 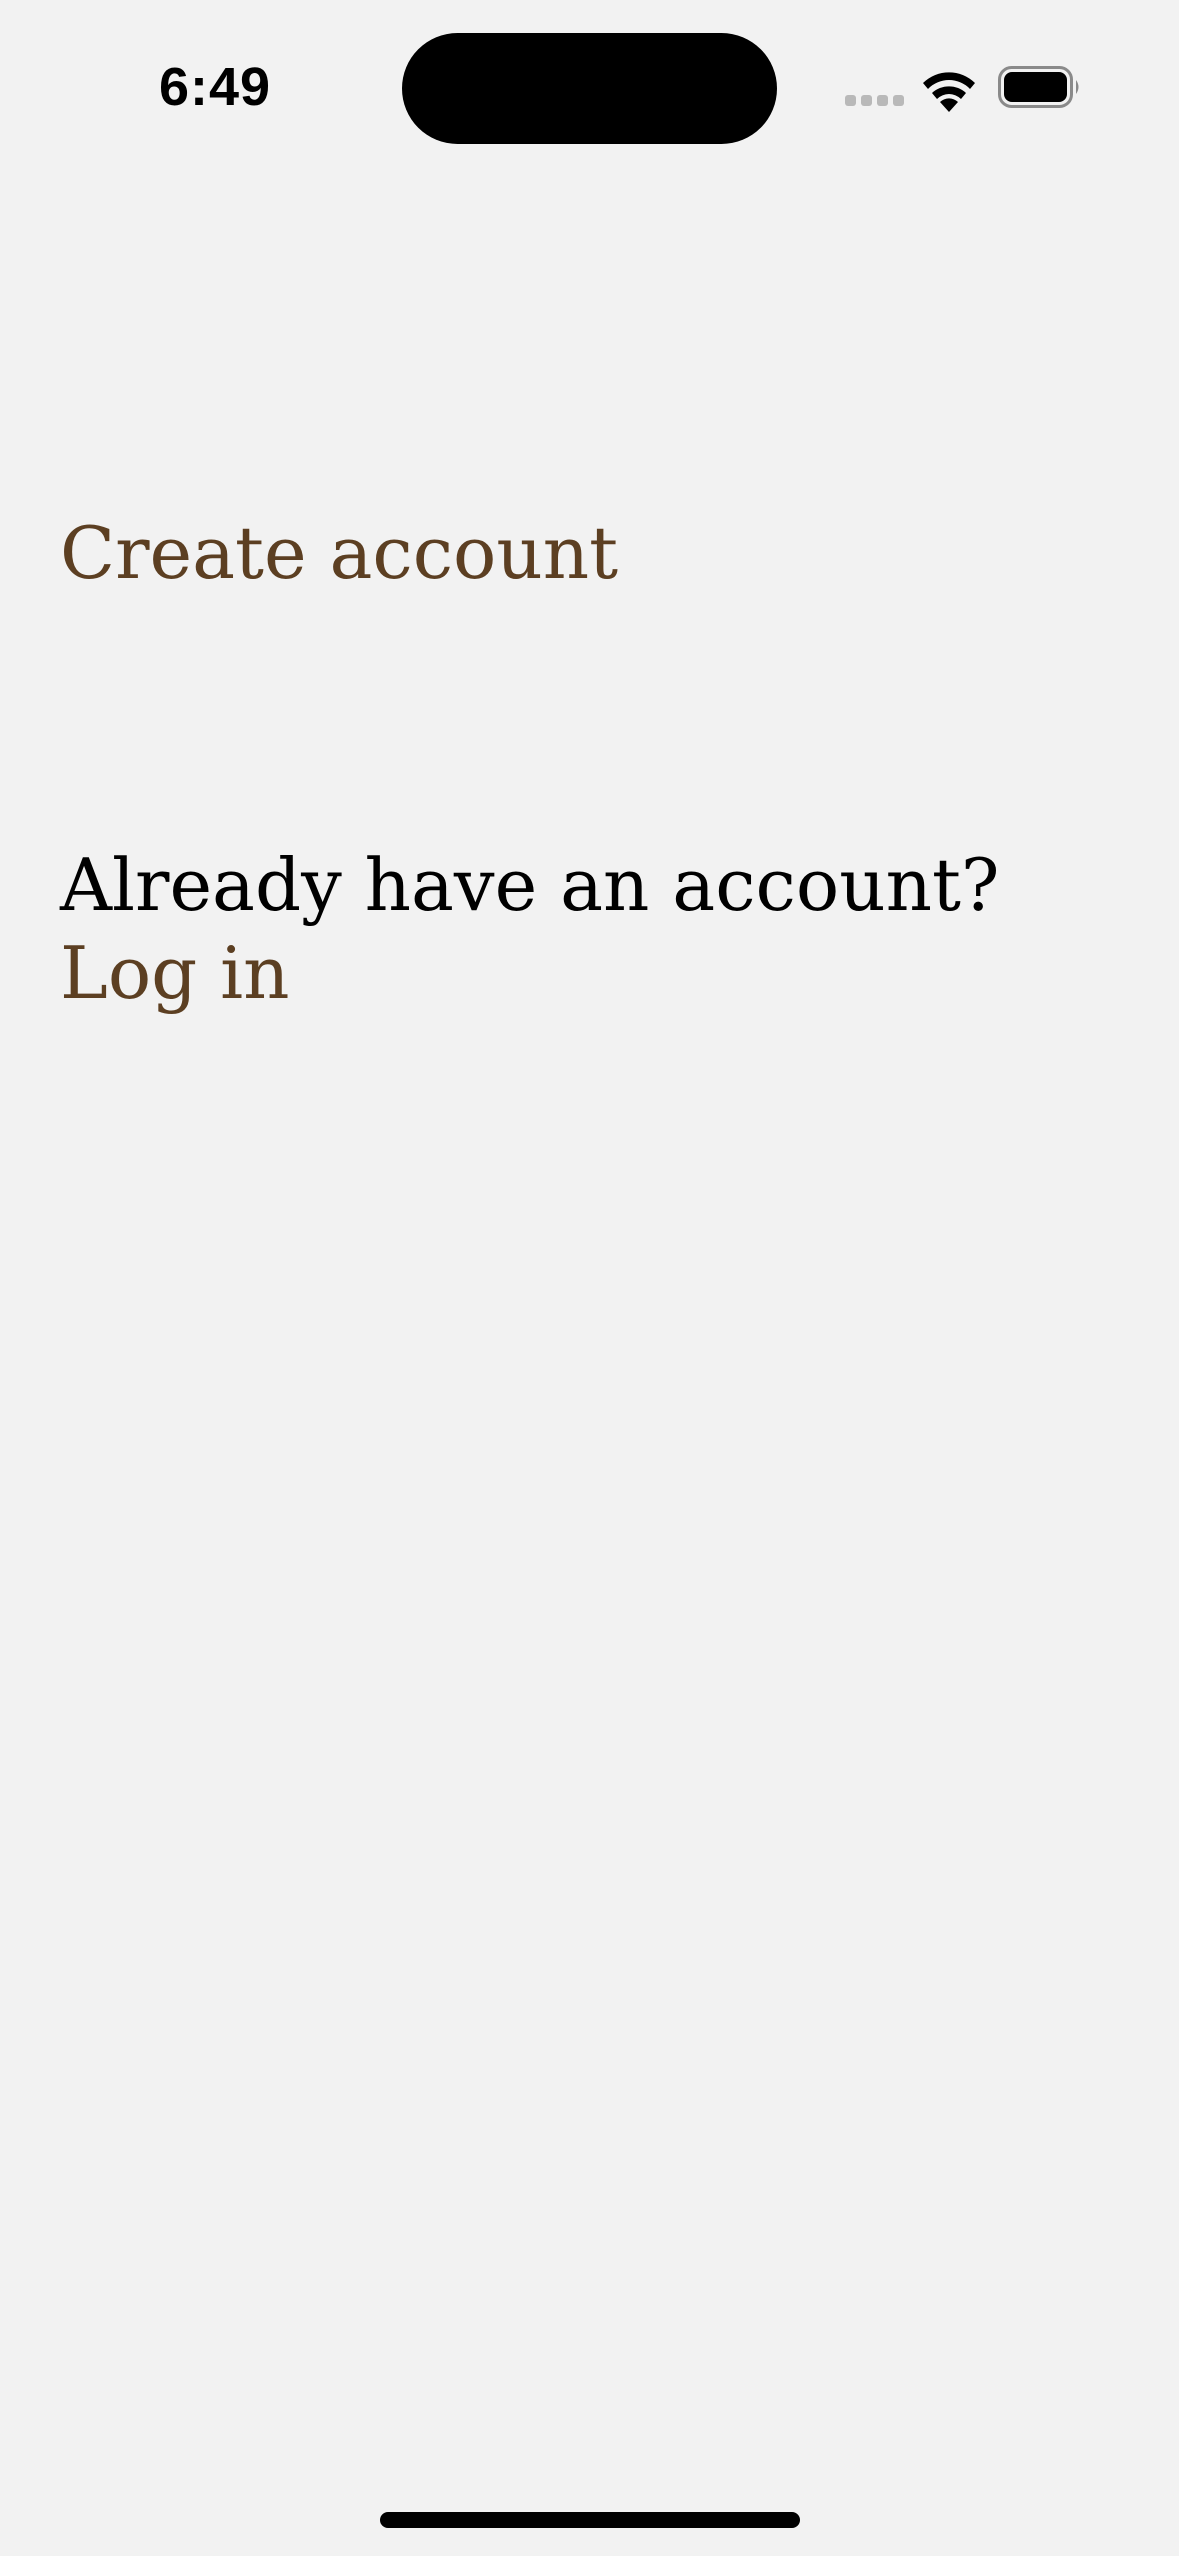 I want to click on status-time: 6:49, so click(x=215, y=87).